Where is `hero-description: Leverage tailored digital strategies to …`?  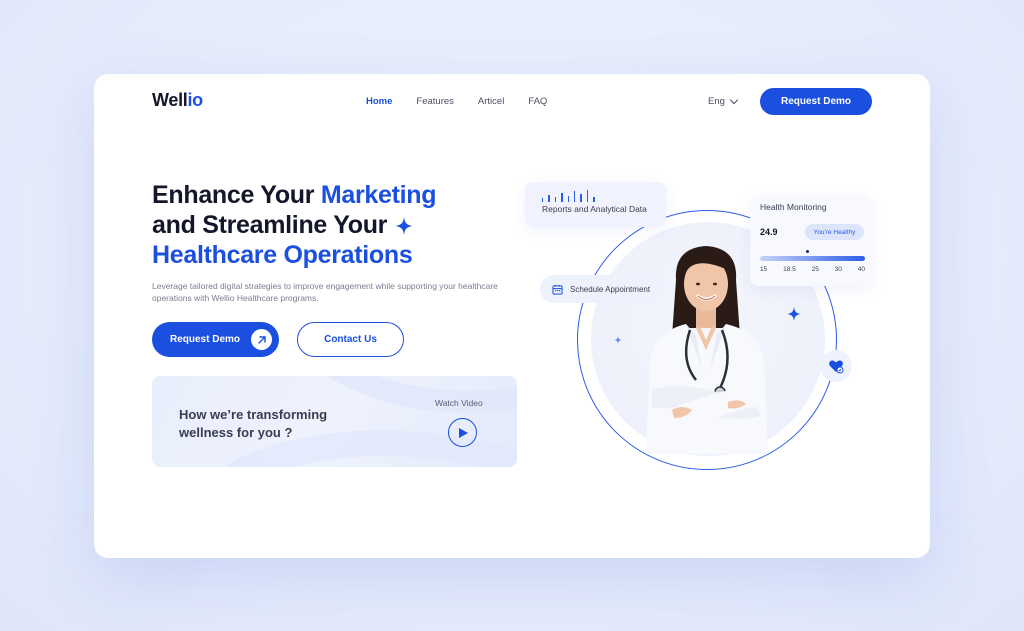 hero-description: Leverage tailored digital strategies to … is located at coordinates (325, 292).